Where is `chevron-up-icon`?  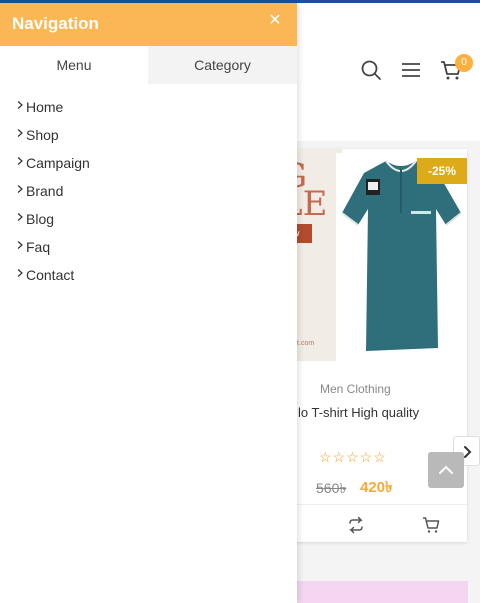 chevron-up-icon is located at coordinates (446, 469).